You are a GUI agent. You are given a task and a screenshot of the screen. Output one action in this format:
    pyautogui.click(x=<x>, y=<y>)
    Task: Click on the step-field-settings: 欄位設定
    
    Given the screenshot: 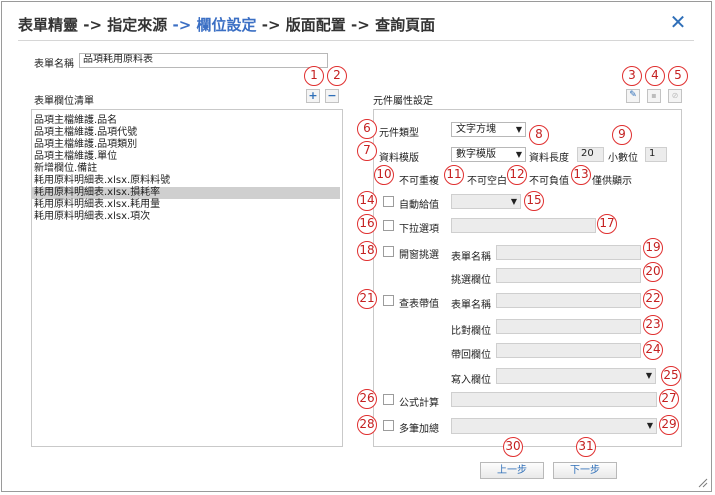 What is the action you would take?
    pyautogui.click(x=226, y=25)
    